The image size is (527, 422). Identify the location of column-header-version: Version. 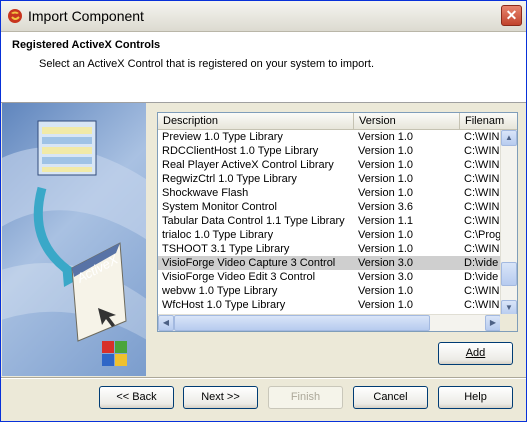
(407, 121).